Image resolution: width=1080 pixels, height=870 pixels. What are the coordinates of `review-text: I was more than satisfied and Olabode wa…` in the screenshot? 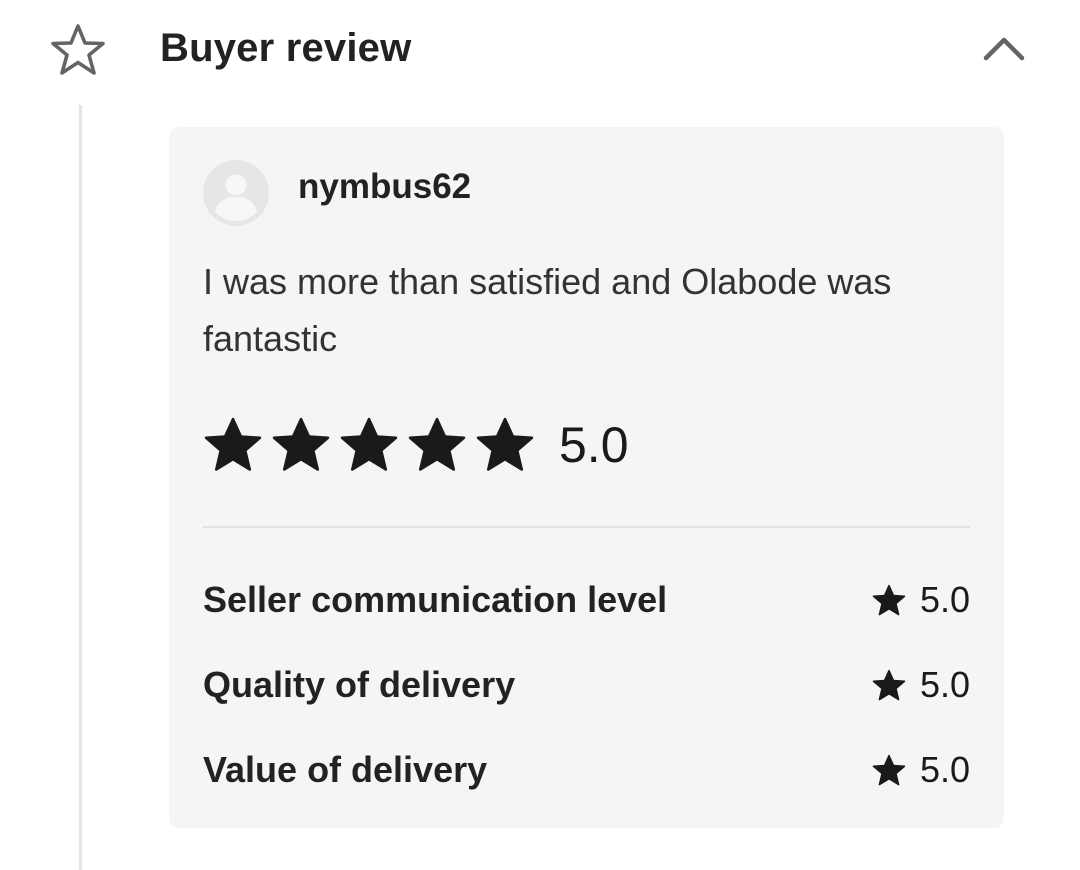 It's located at (547, 310).